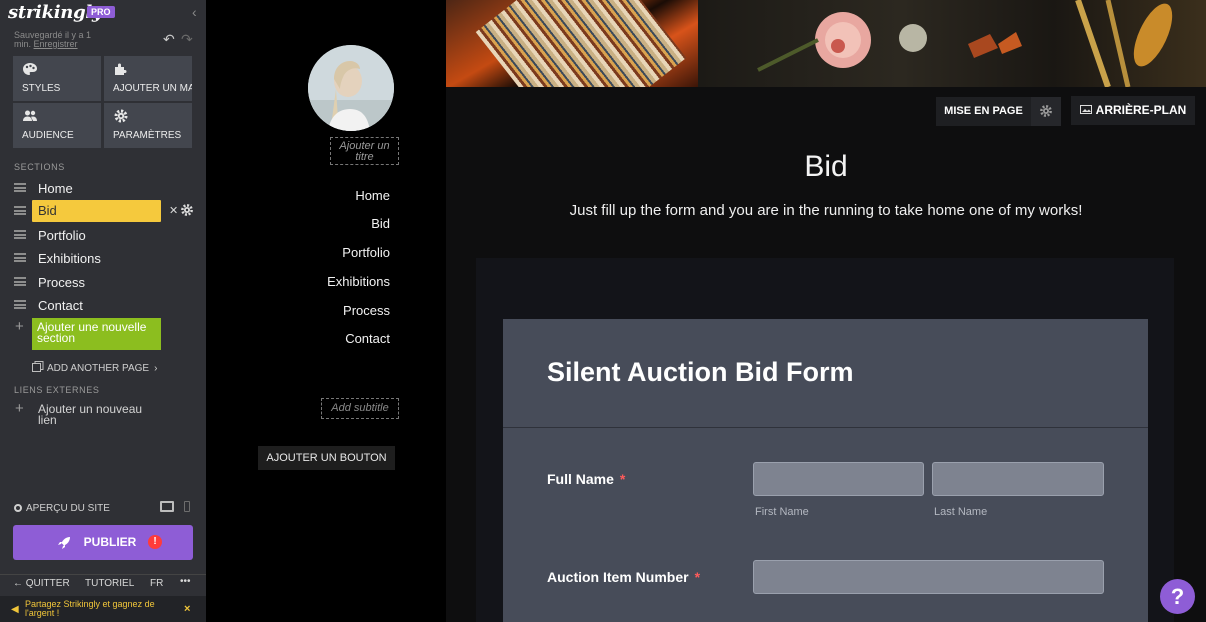 Image resolution: width=1206 pixels, height=622 pixels. What do you see at coordinates (104, 235) in the screenshot?
I see `section-item-portfolio: Portfolio` at bounding box center [104, 235].